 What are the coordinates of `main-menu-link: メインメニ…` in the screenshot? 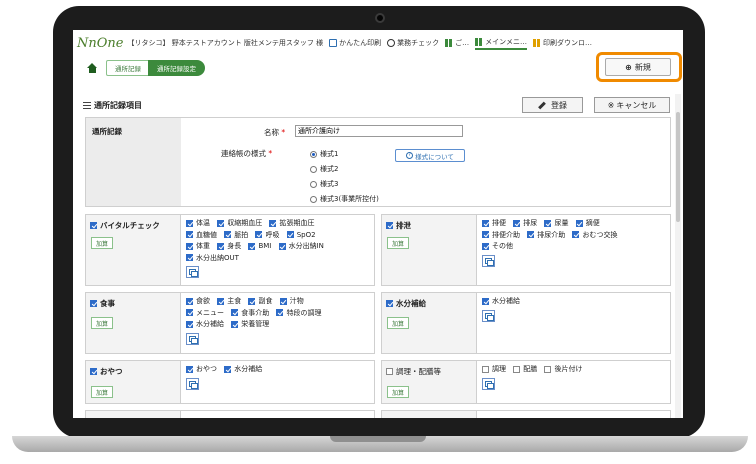 It's located at (501, 43).